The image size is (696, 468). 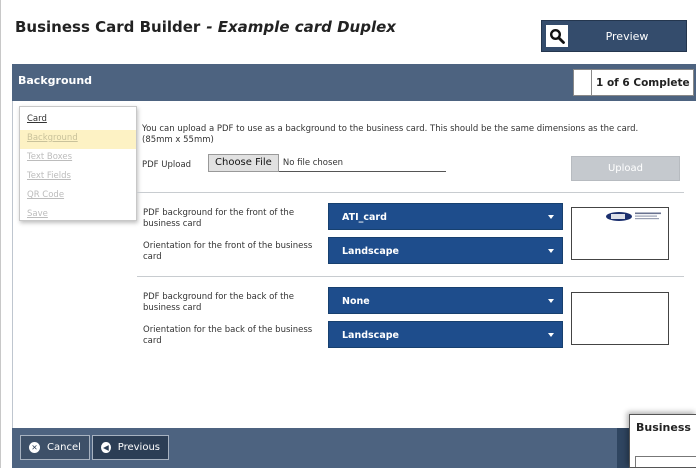 I want to click on pdf-file-input: Choose File No file chosen, so click(x=327, y=162).